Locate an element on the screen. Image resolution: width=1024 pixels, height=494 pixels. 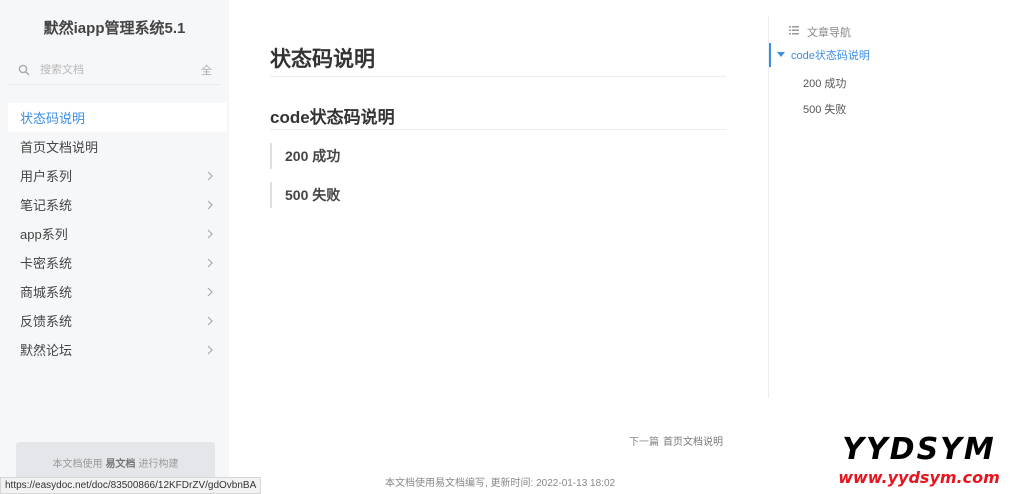
sidebar-item-forum: 默然论坛 is located at coordinates (117, 349).